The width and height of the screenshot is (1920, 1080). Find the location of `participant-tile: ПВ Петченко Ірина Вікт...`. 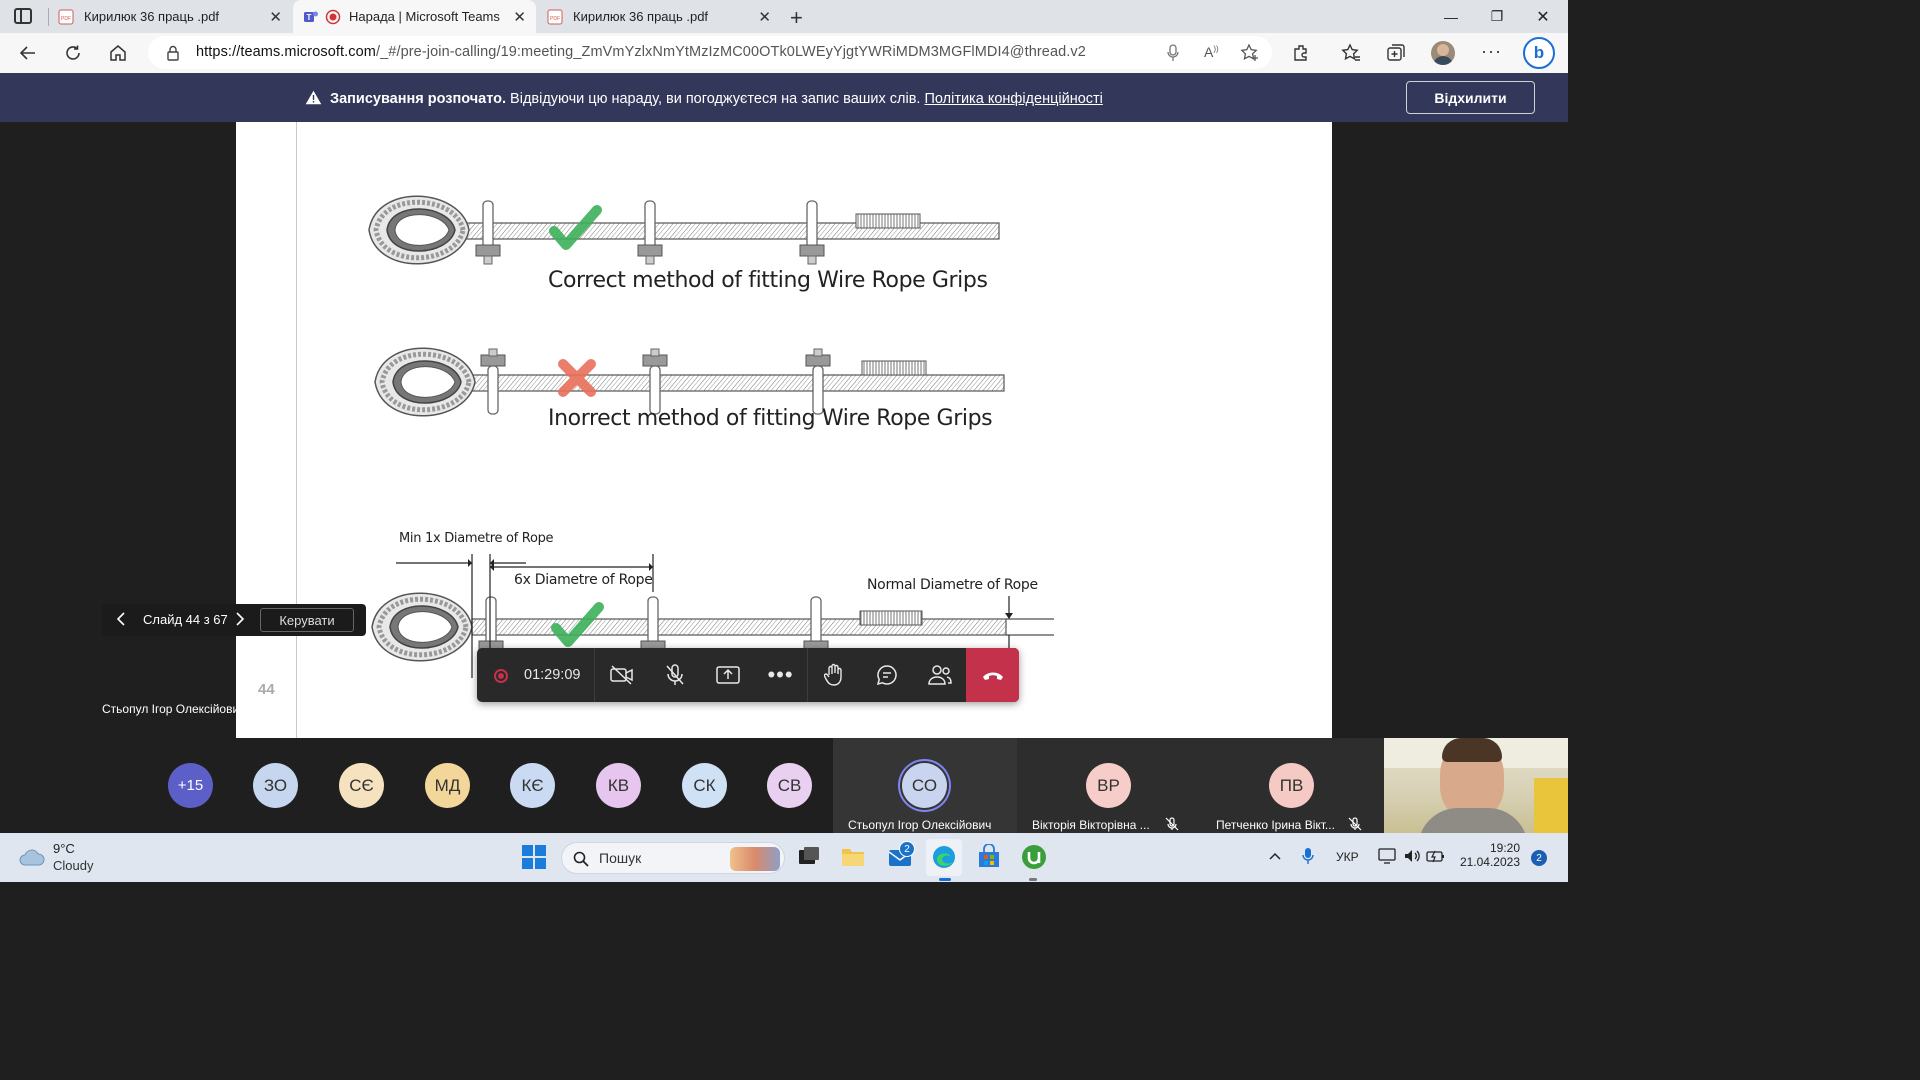

participant-tile: ПВ Петченко Ірина Вікт... is located at coordinates (1292, 785).